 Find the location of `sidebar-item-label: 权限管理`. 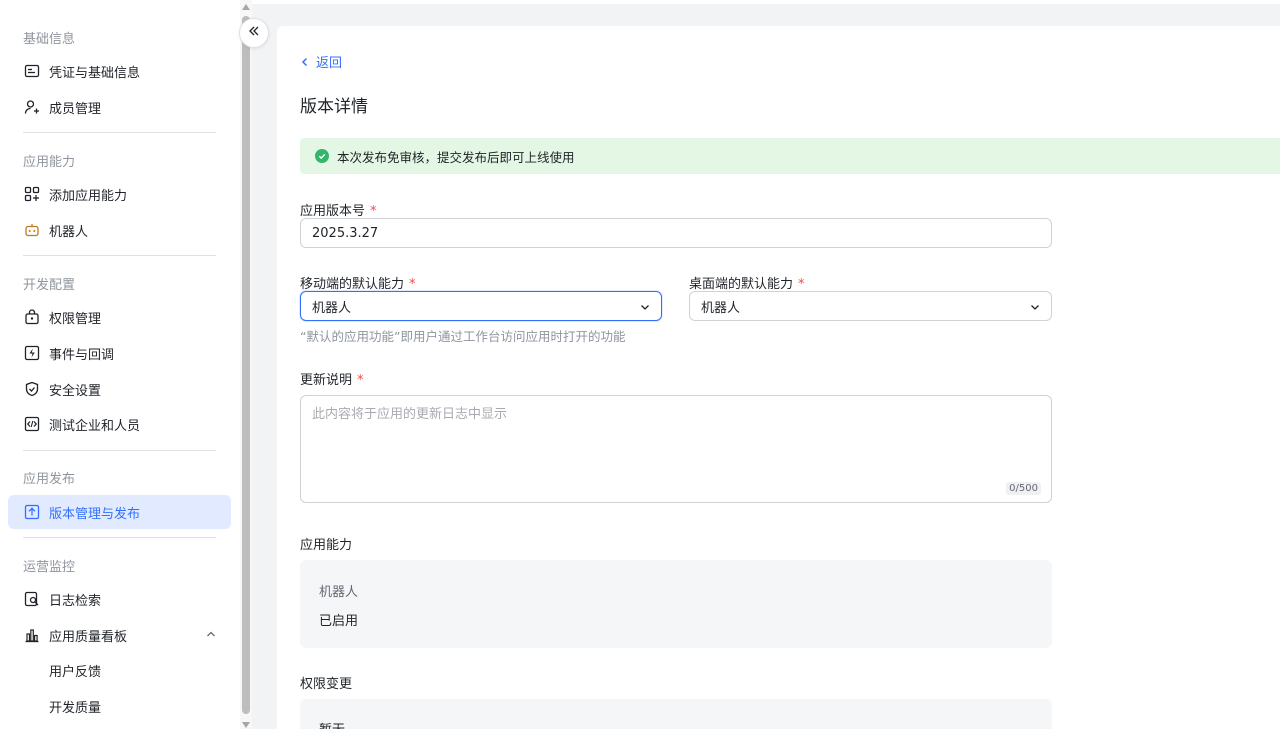

sidebar-item-label: 权限管理 is located at coordinates (75, 319).